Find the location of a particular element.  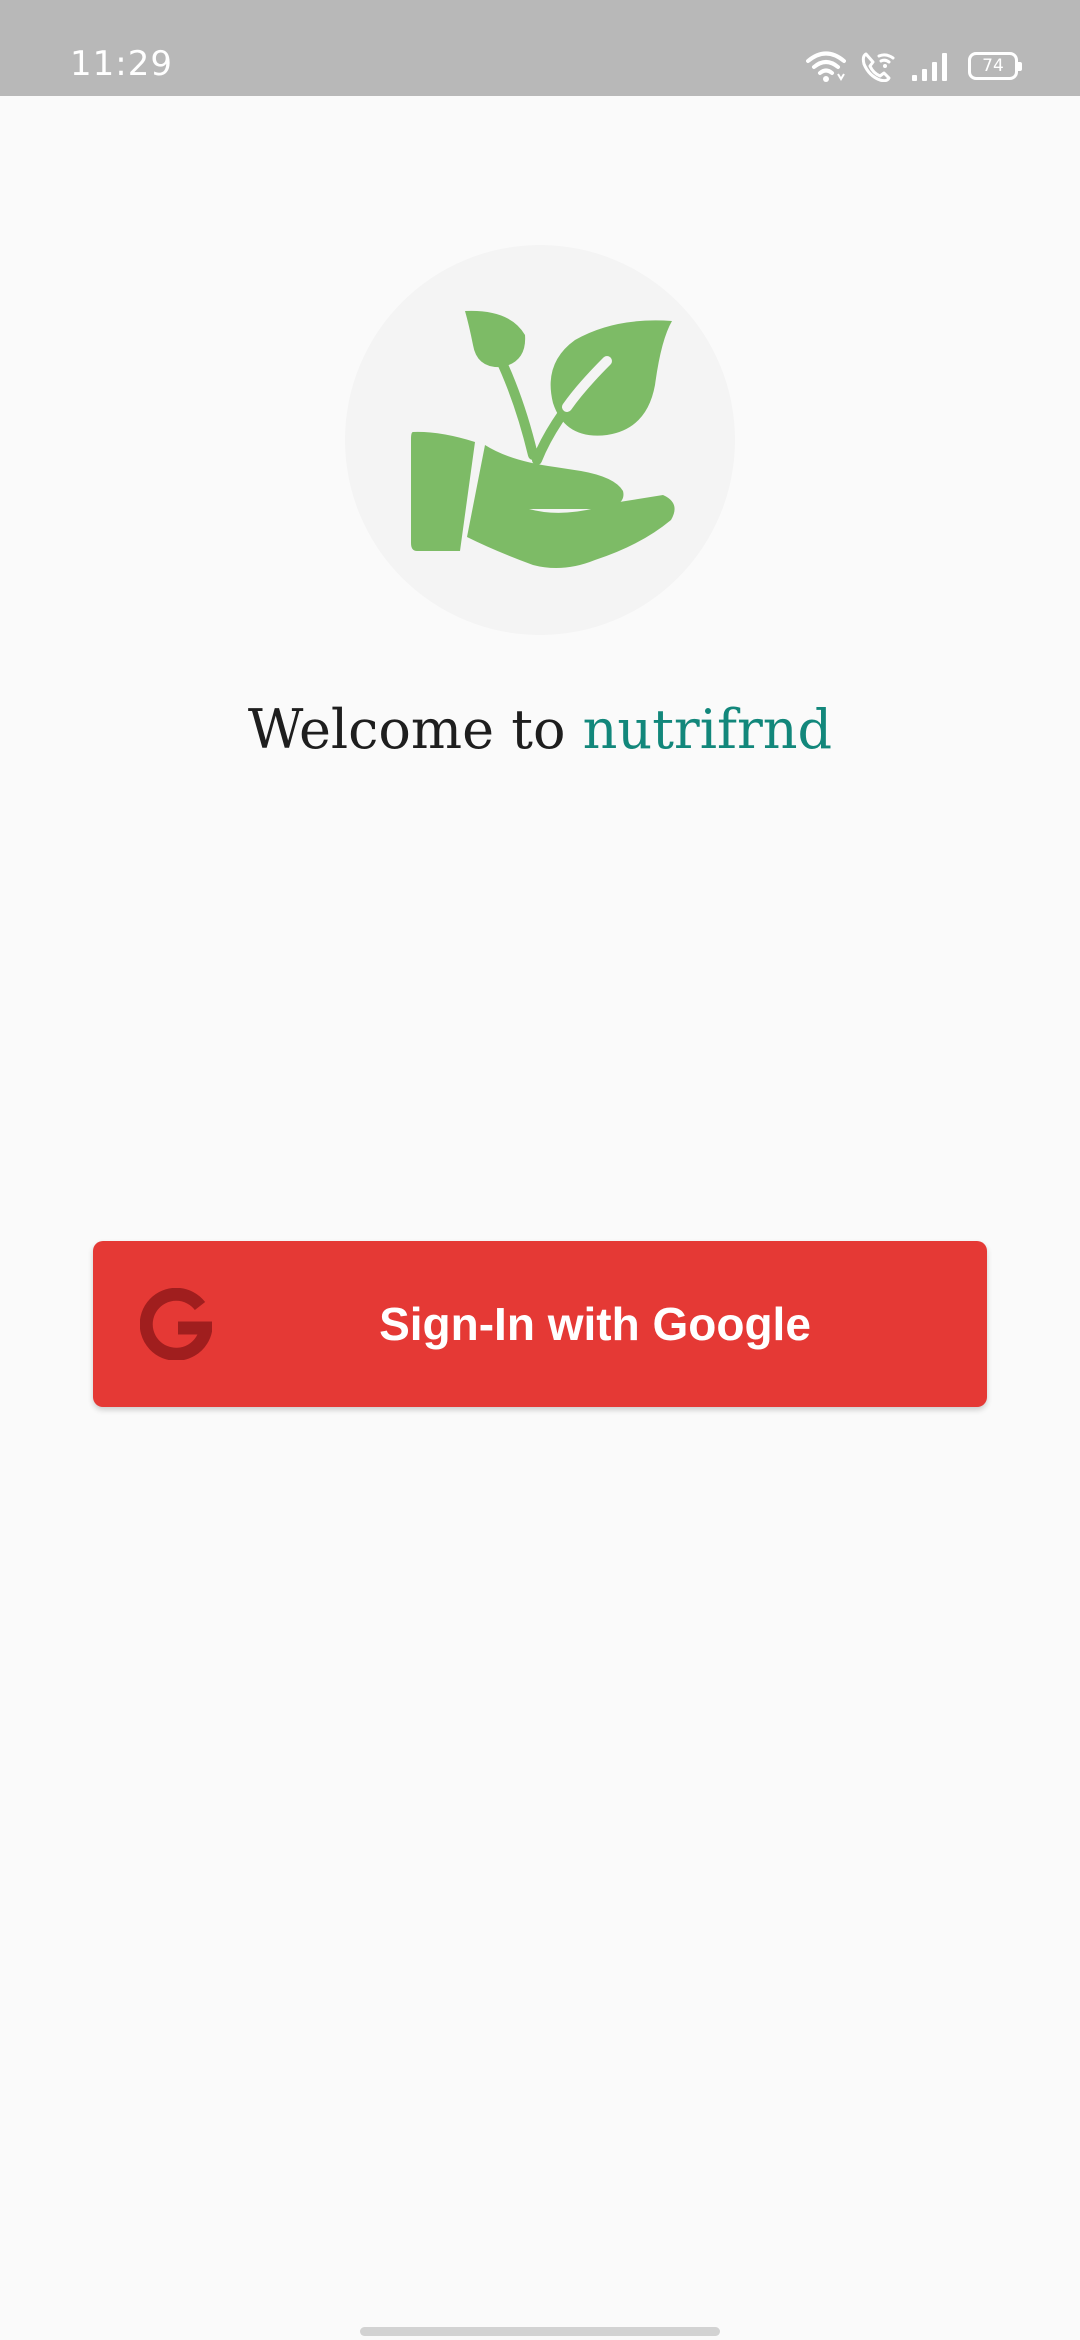

home-indicator is located at coordinates (540, 2331).